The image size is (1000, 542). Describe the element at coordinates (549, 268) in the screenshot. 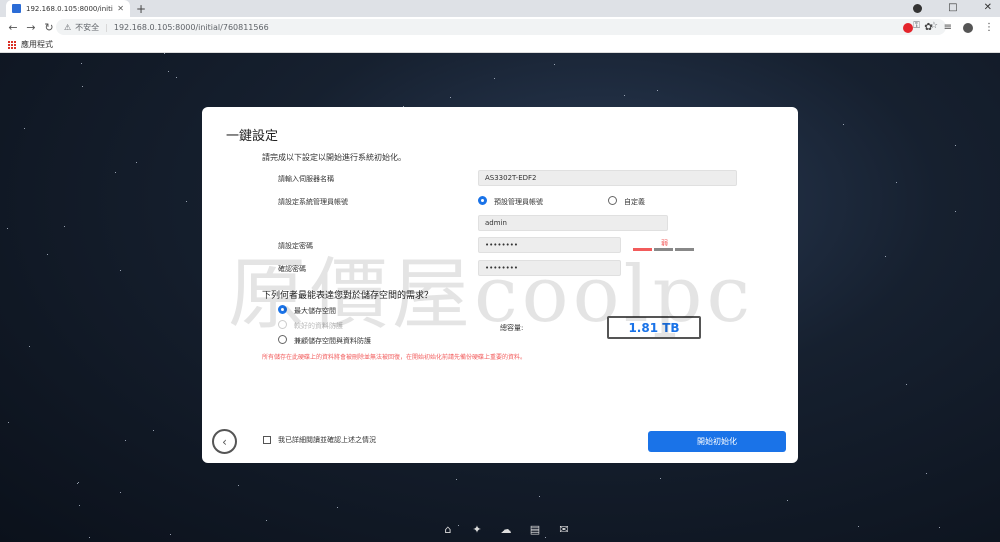

I see `confirm-password-input: ••••••••` at that location.